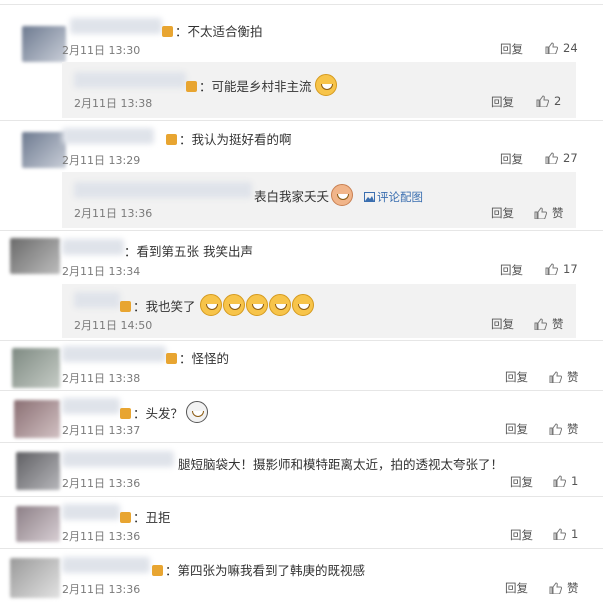 The height and width of the screenshot is (604, 603). I want to click on like-button: 17, so click(561, 269).